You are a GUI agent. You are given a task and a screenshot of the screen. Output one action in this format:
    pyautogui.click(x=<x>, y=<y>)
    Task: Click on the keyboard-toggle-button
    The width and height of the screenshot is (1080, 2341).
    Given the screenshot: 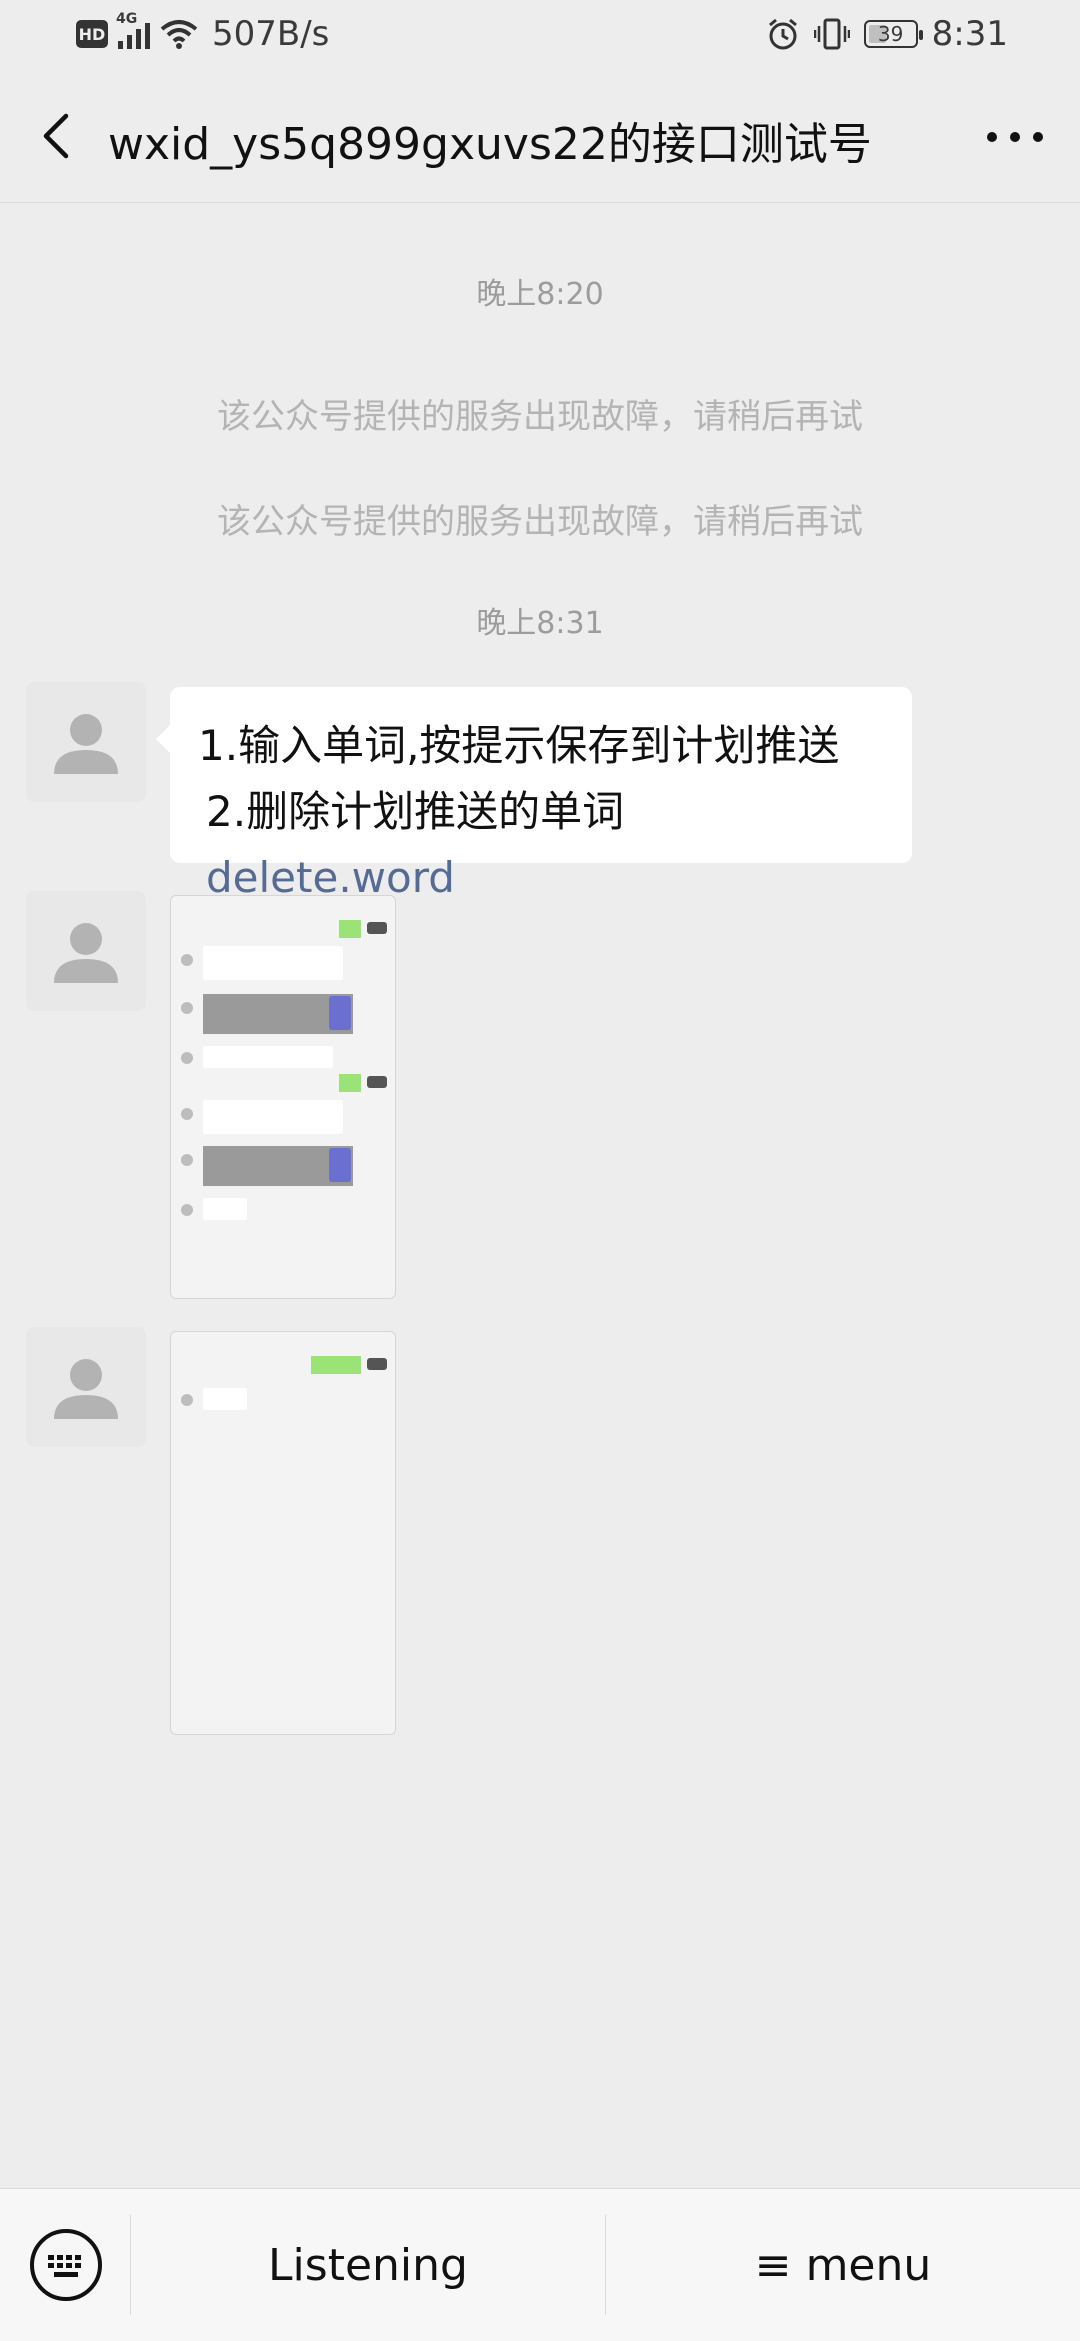 What is the action you would take?
    pyautogui.click(x=66, y=2265)
    